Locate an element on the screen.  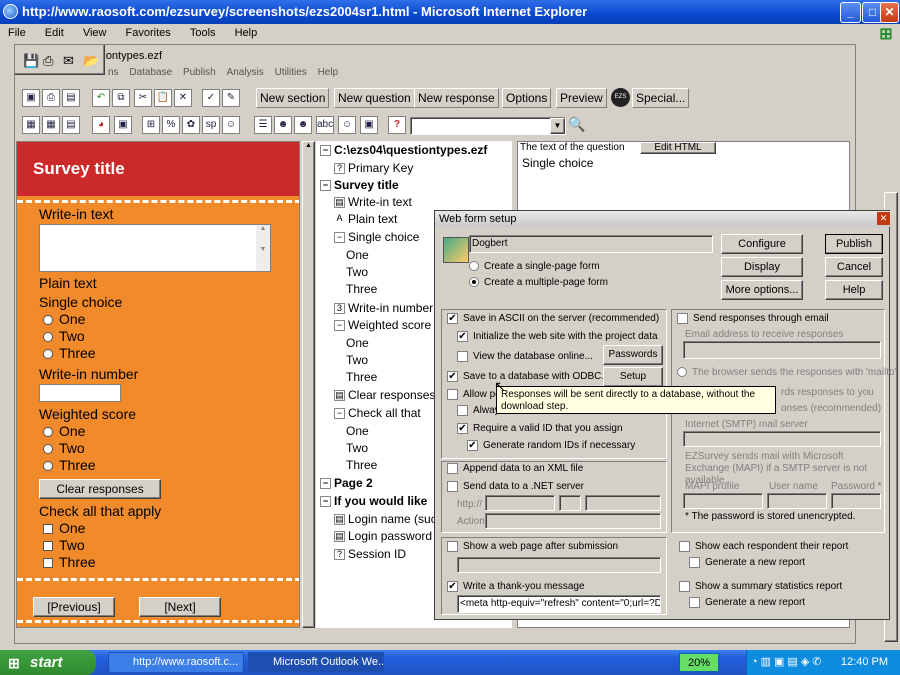
list-icon: ☰ is located at coordinates (263, 125).